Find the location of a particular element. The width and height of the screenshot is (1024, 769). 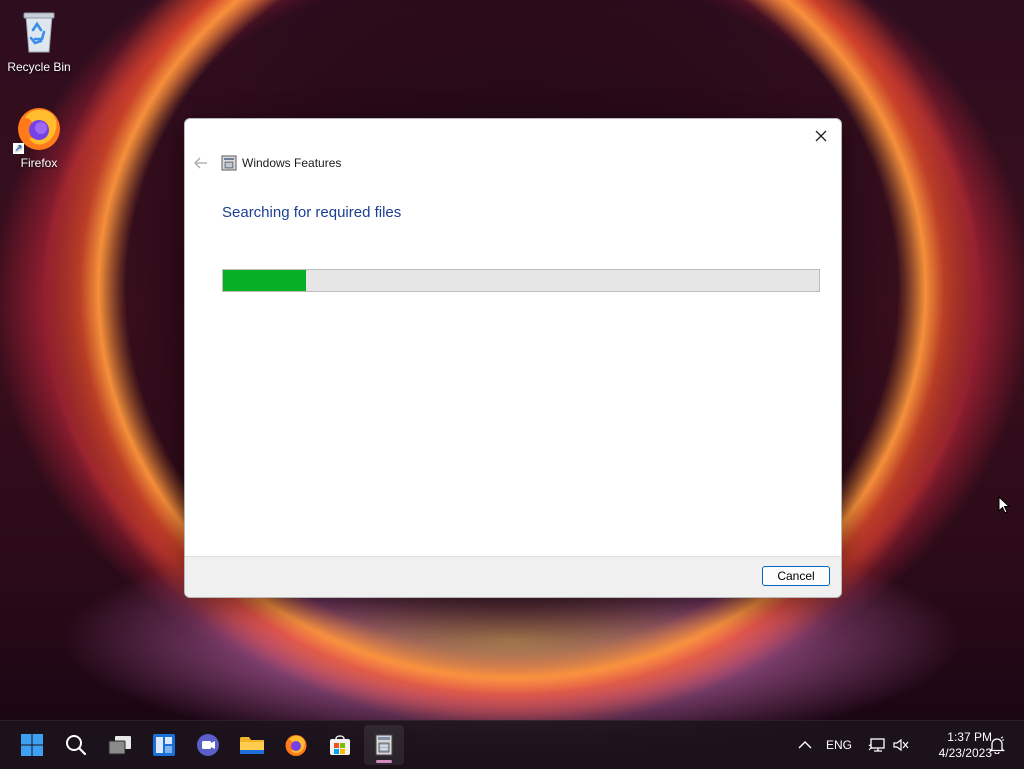

progress-bar-fill is located at coordinates (265, 280).